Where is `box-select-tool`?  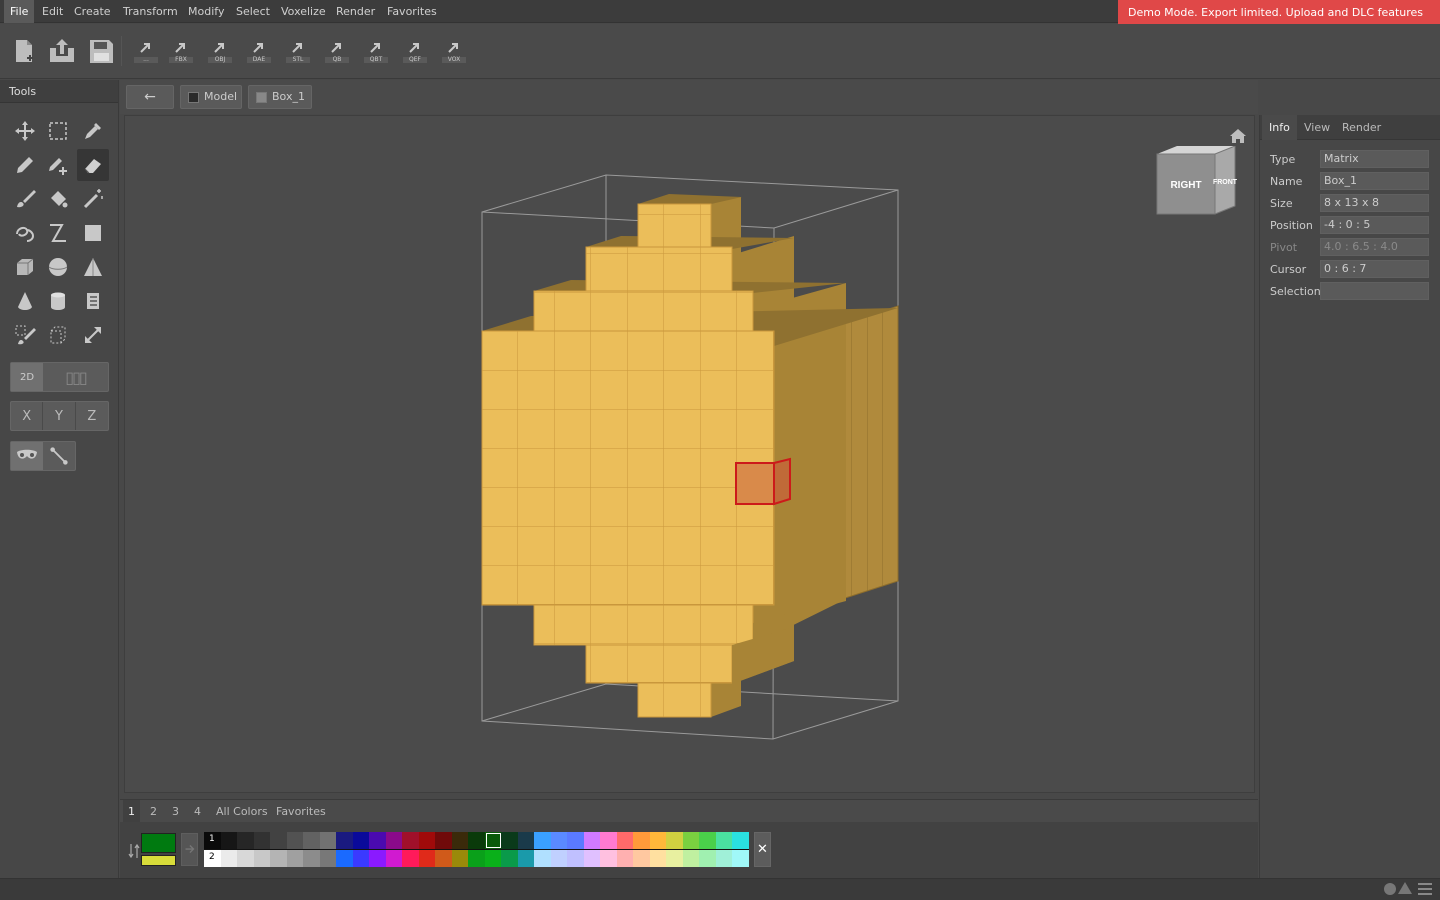 box-select-tool is located at coordinates (58, 131).